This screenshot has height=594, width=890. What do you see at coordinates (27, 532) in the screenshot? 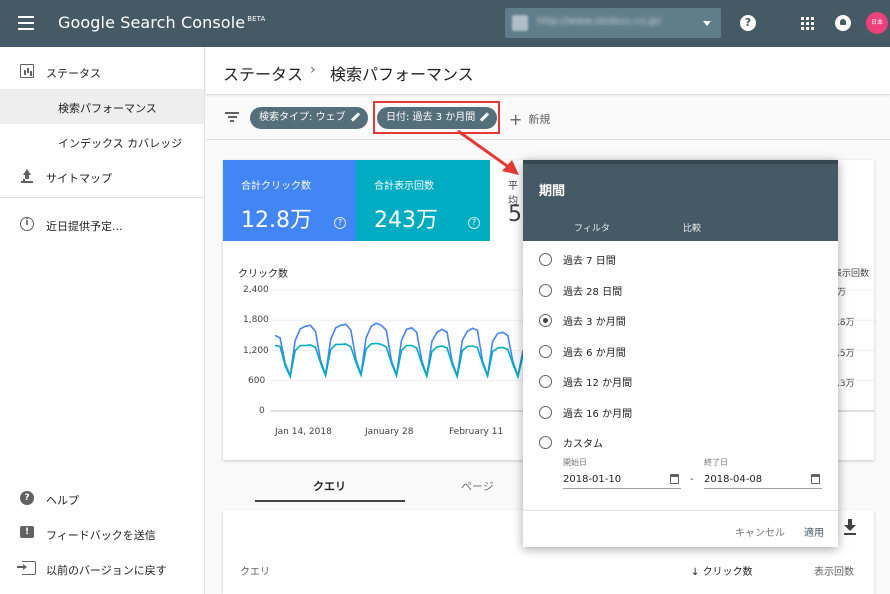
I see `feedback-icon: !` at bounding box center [27, 532].